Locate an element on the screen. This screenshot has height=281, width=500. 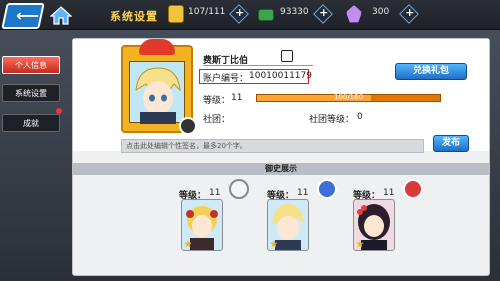
exp-bar: 100/160 is located at coordinates (348, 97).